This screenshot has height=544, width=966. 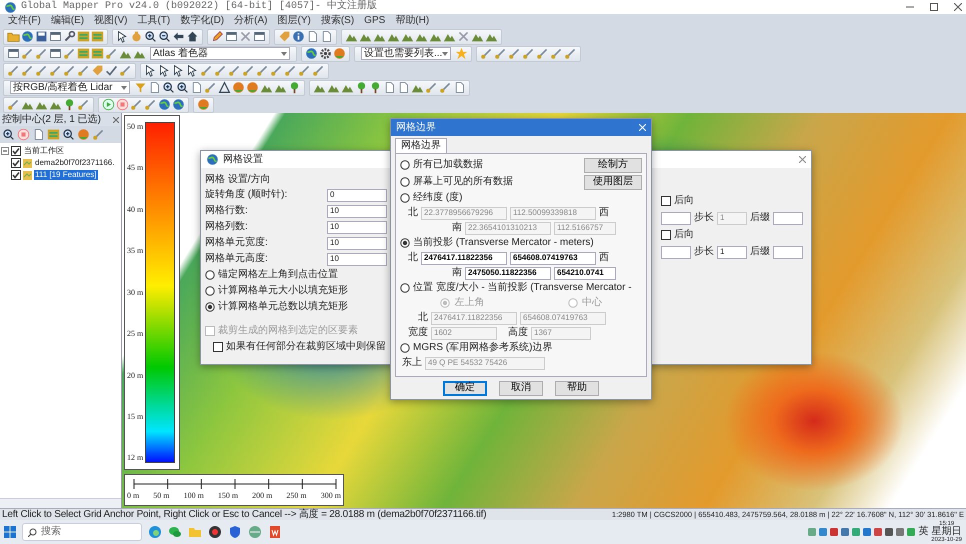 What do you see at coordinates (175, 532) in the screenshot?
I see `chat-icon` at bounding box center [175, 532].